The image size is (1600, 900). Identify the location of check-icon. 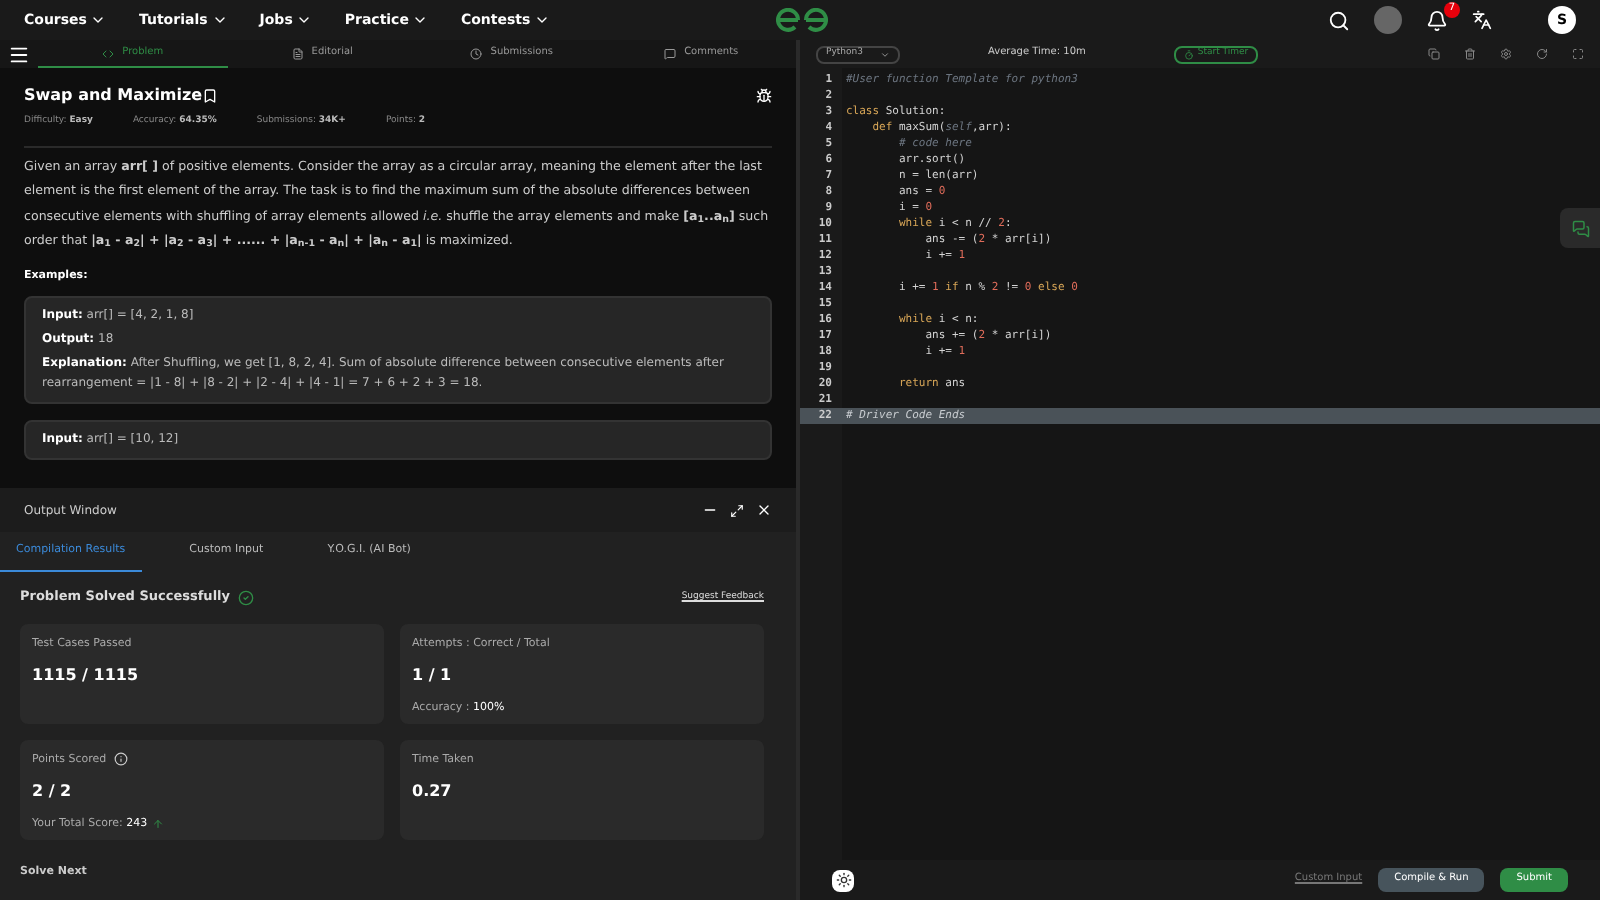
(246, 597).